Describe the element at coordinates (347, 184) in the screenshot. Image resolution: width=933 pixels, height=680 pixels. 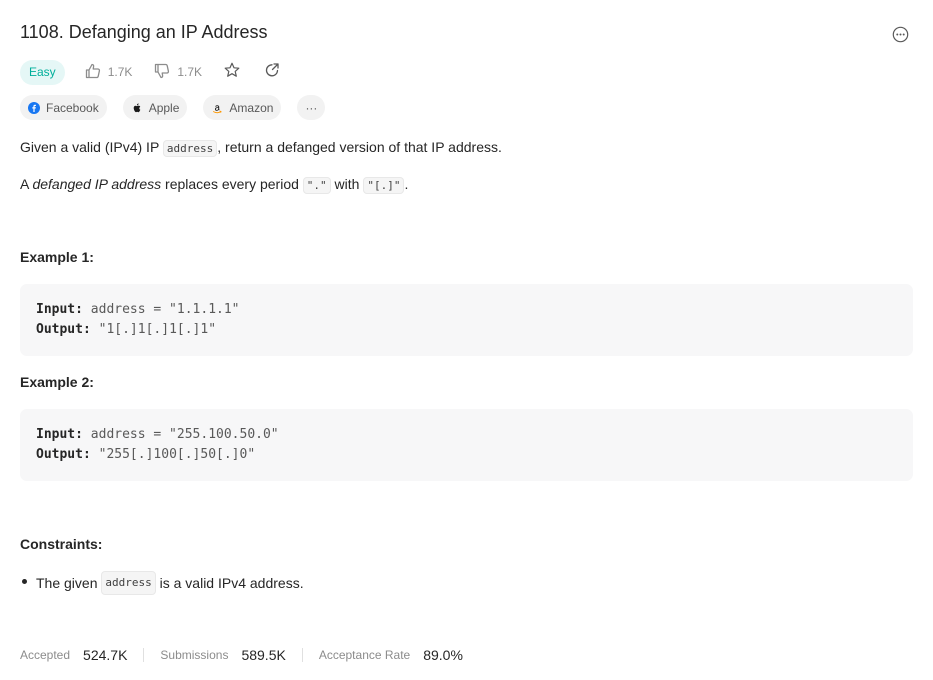
I see `description-text: with` at that location.